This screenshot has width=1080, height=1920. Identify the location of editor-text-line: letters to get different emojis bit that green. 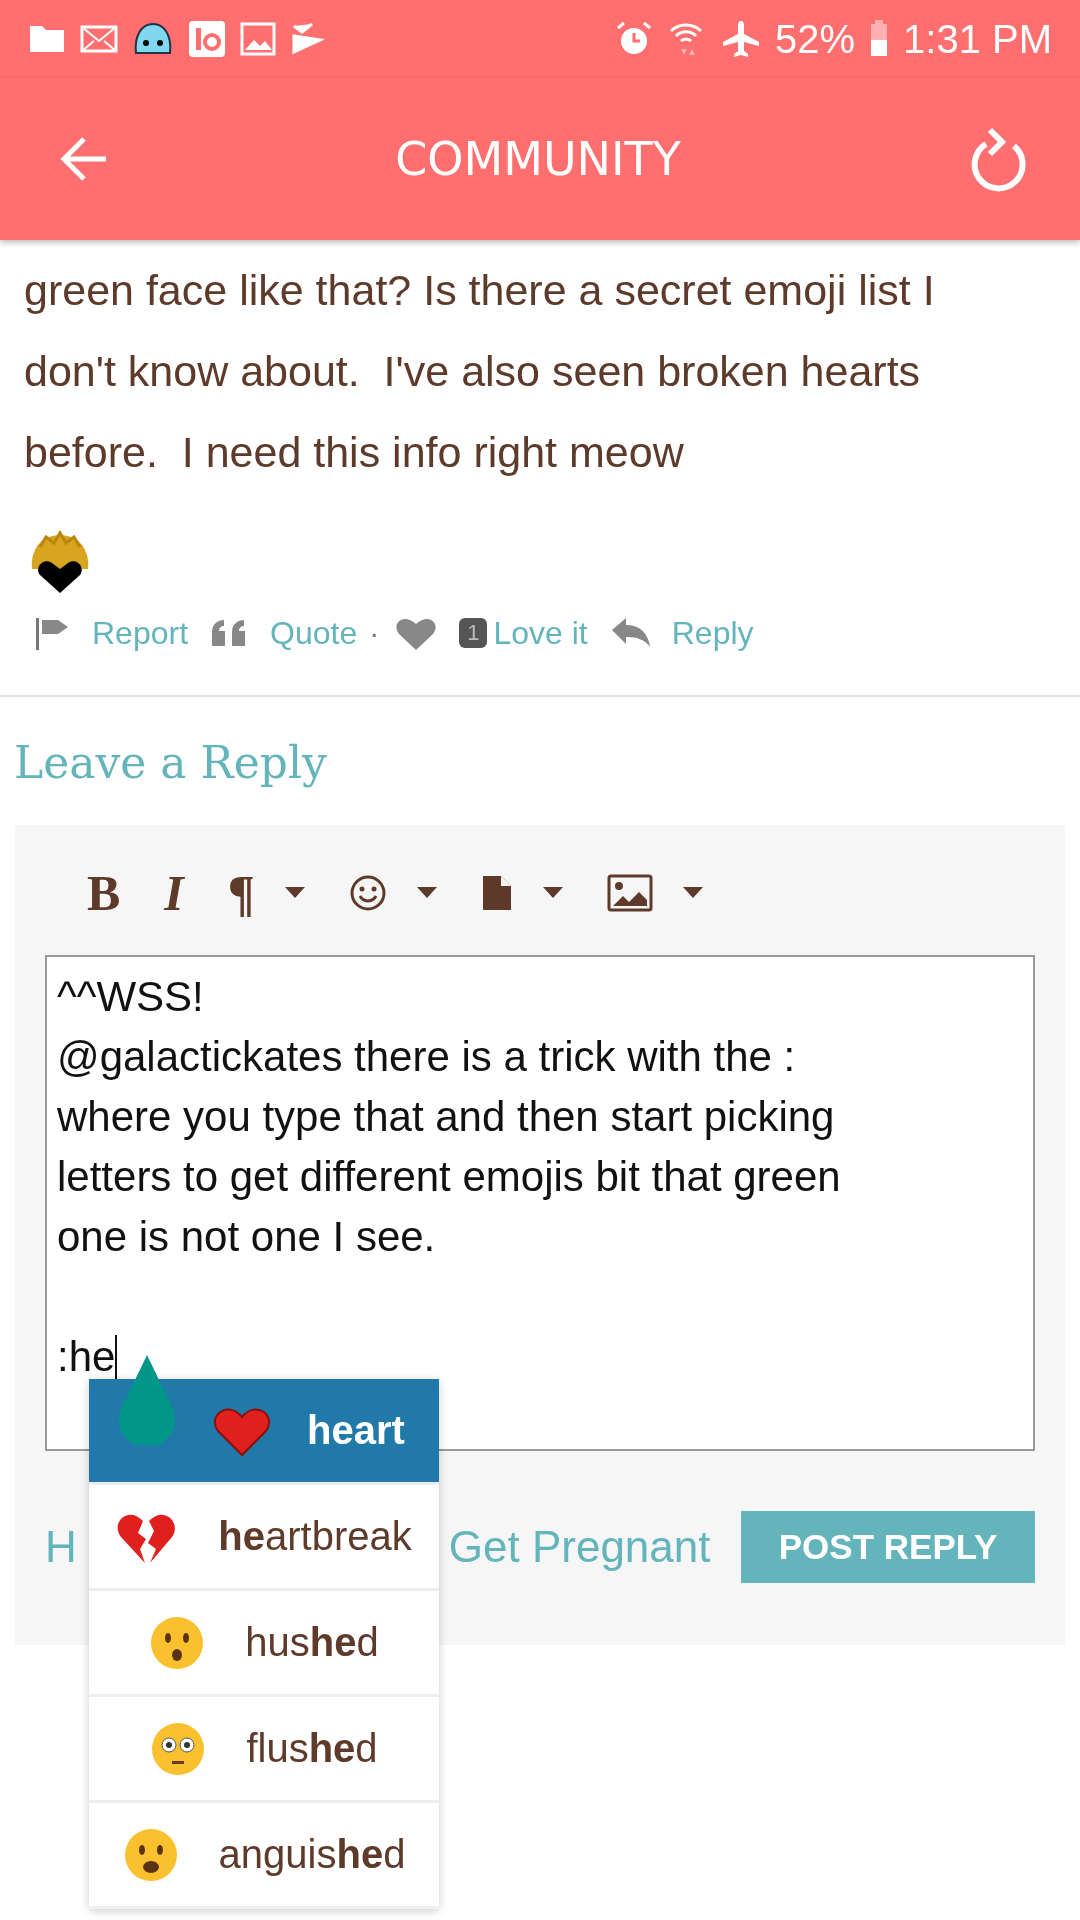
(449, 1177).